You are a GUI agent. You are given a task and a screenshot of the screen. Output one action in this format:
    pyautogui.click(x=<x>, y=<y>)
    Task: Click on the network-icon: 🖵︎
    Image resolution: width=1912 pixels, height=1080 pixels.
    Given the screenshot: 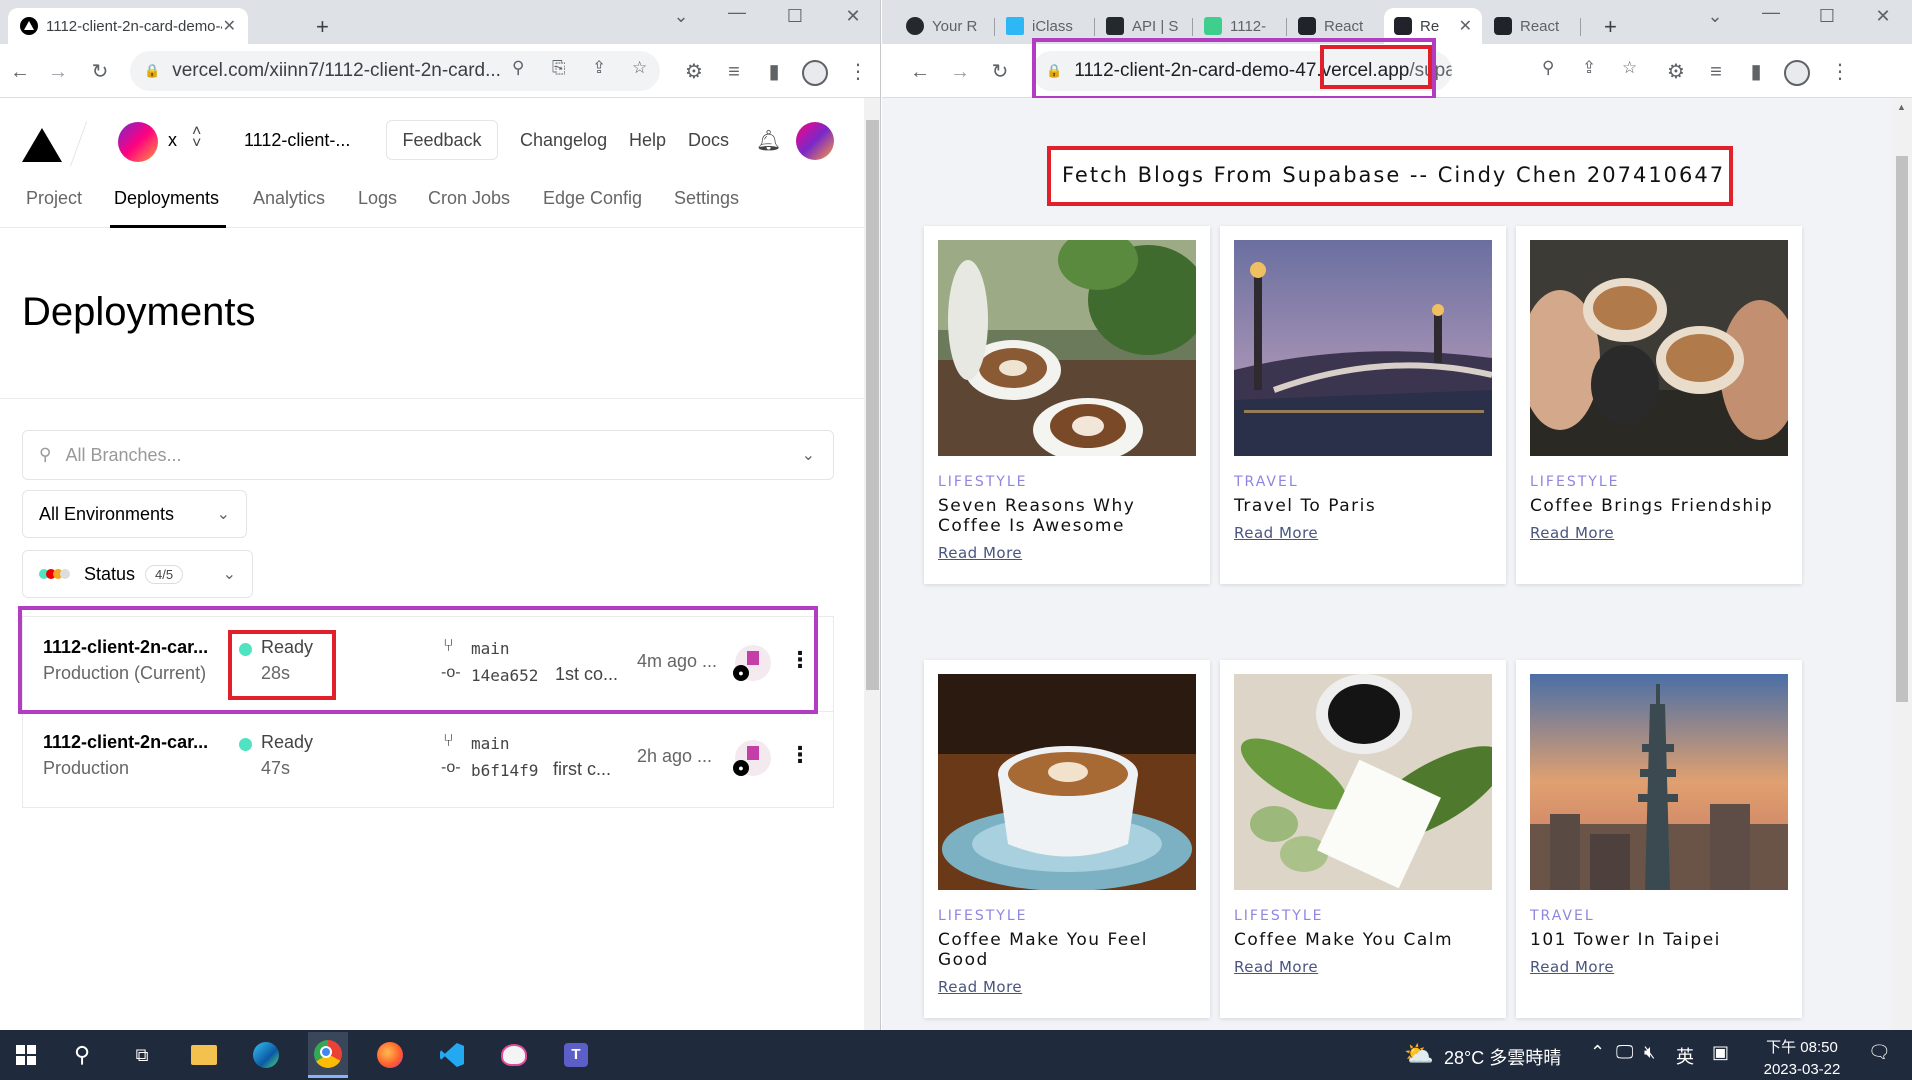 What is the action you would take?
    pyautogui.click(x=1624, y=1052)
    